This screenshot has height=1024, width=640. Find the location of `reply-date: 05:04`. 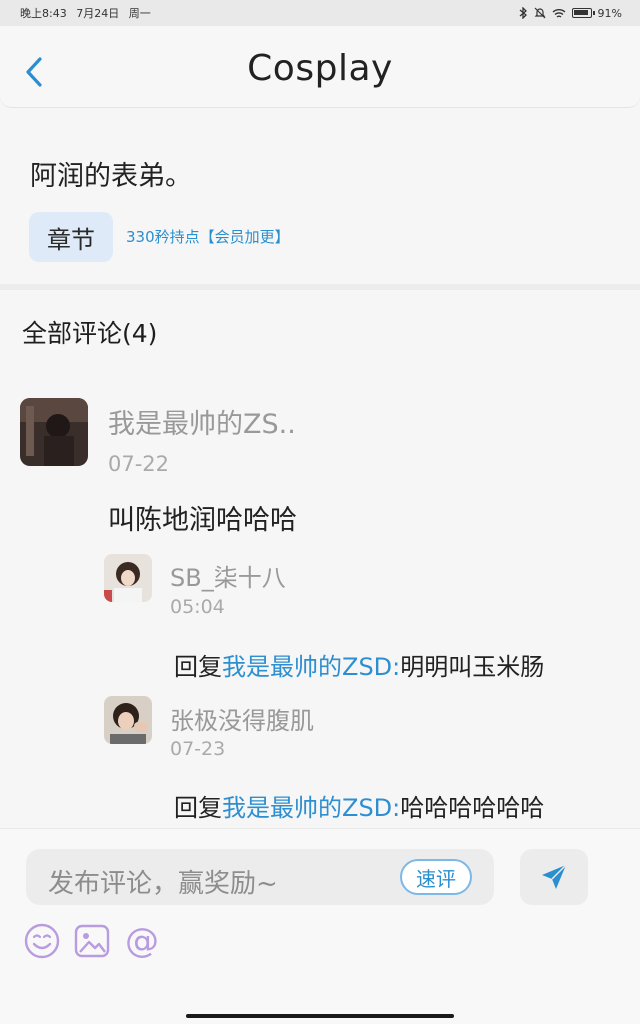

reply-date: 05:04 is located at coordinates (197, 607).